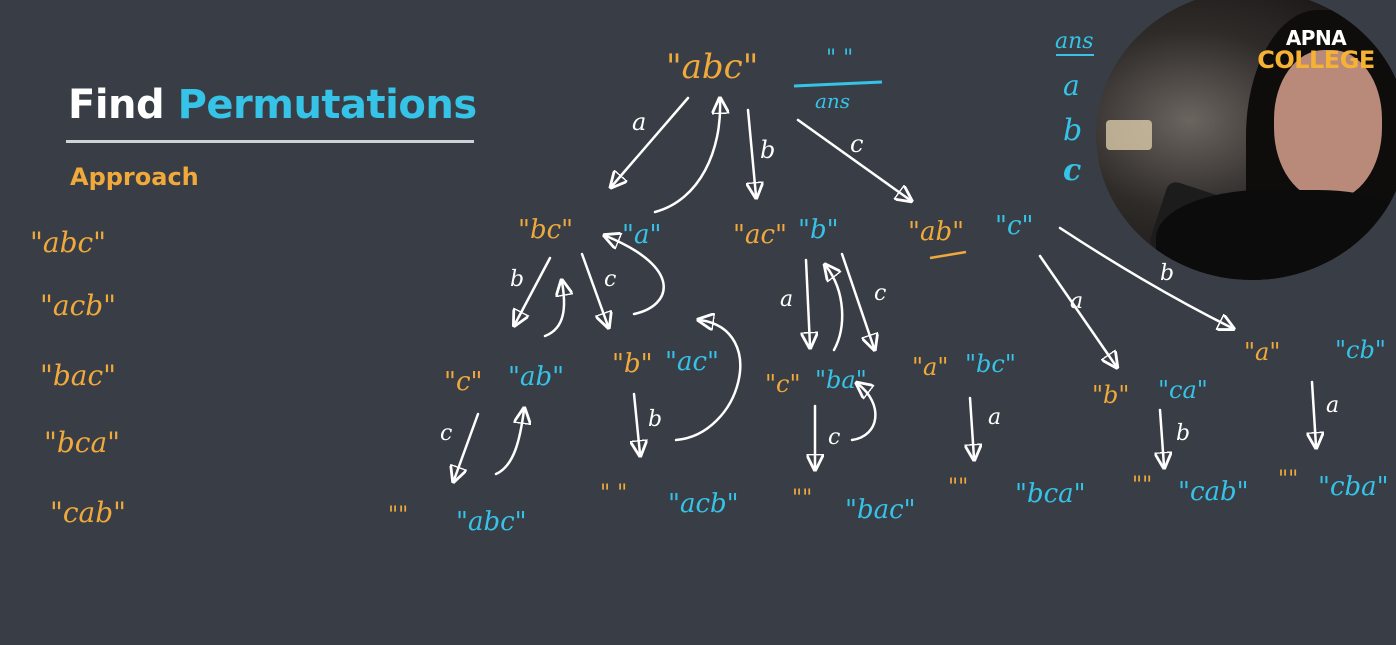  I want to click on leaf-rest: " ", so click(613, 493).